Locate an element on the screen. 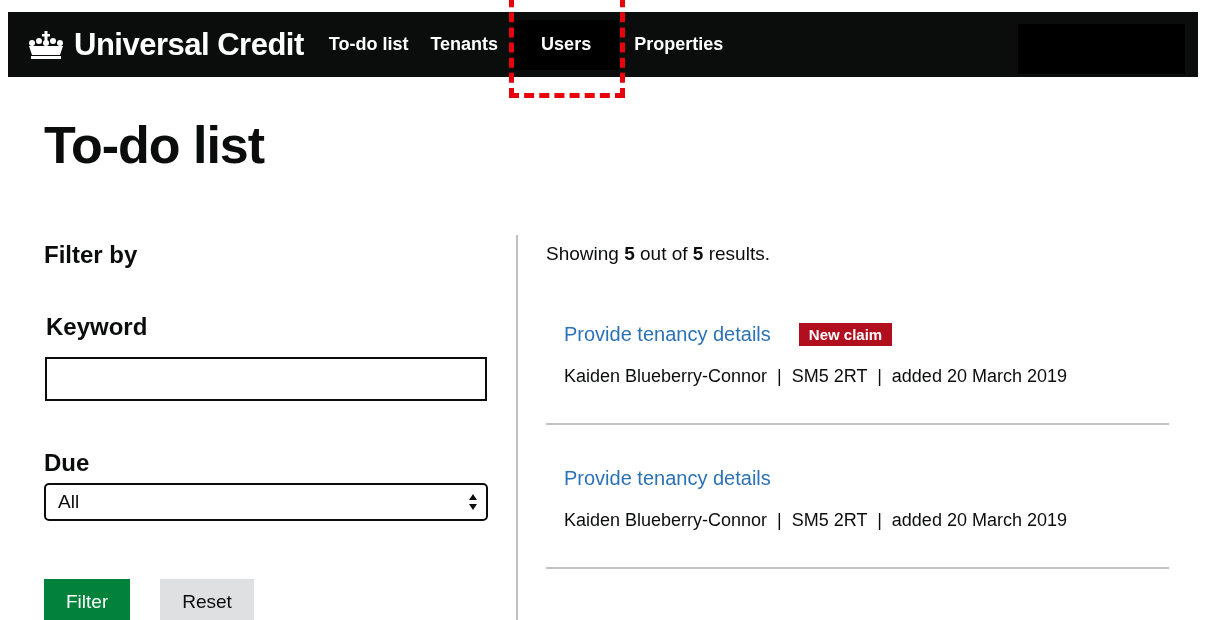 This screenshot has width=1210, height=620. nav-link: Properties is located at coordinates (679, 44).